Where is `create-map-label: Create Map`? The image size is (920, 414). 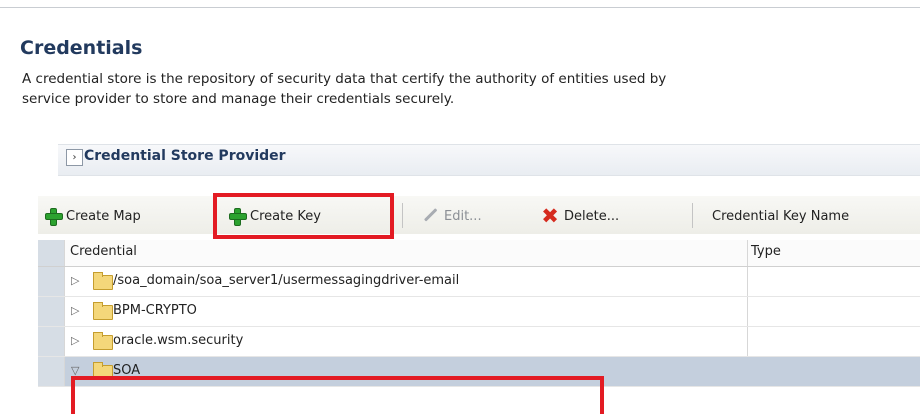 create-map-label: Create Map is located at coordinates (103, 216).